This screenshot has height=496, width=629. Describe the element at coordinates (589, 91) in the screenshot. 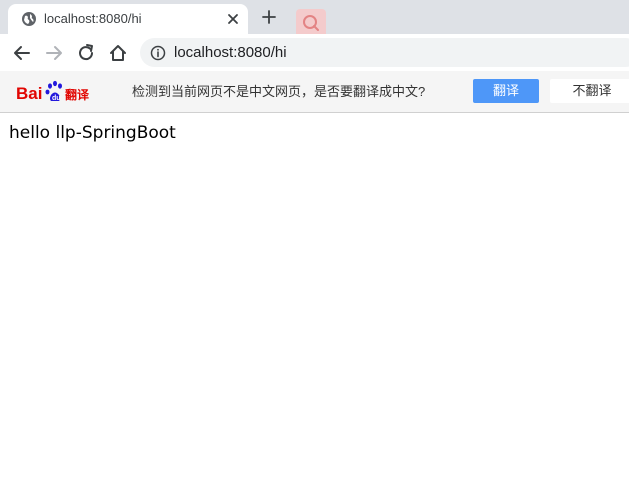

I see `no-translate-button: 不翻译` at that location.